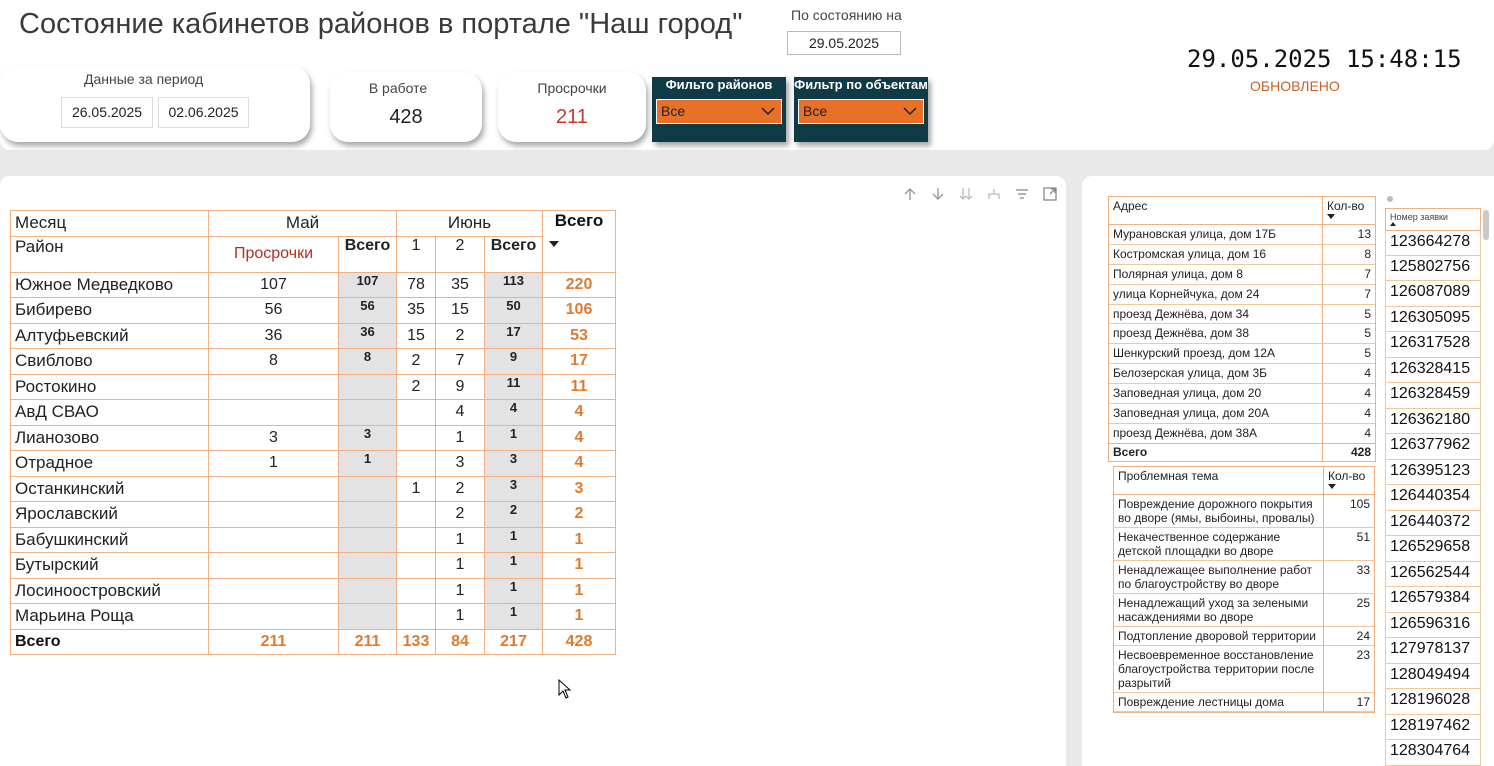 The width and height of the screenshot is (1494, 766). I want to click on table-row: АвД СВАО 4 4 4, so click(313, 412).